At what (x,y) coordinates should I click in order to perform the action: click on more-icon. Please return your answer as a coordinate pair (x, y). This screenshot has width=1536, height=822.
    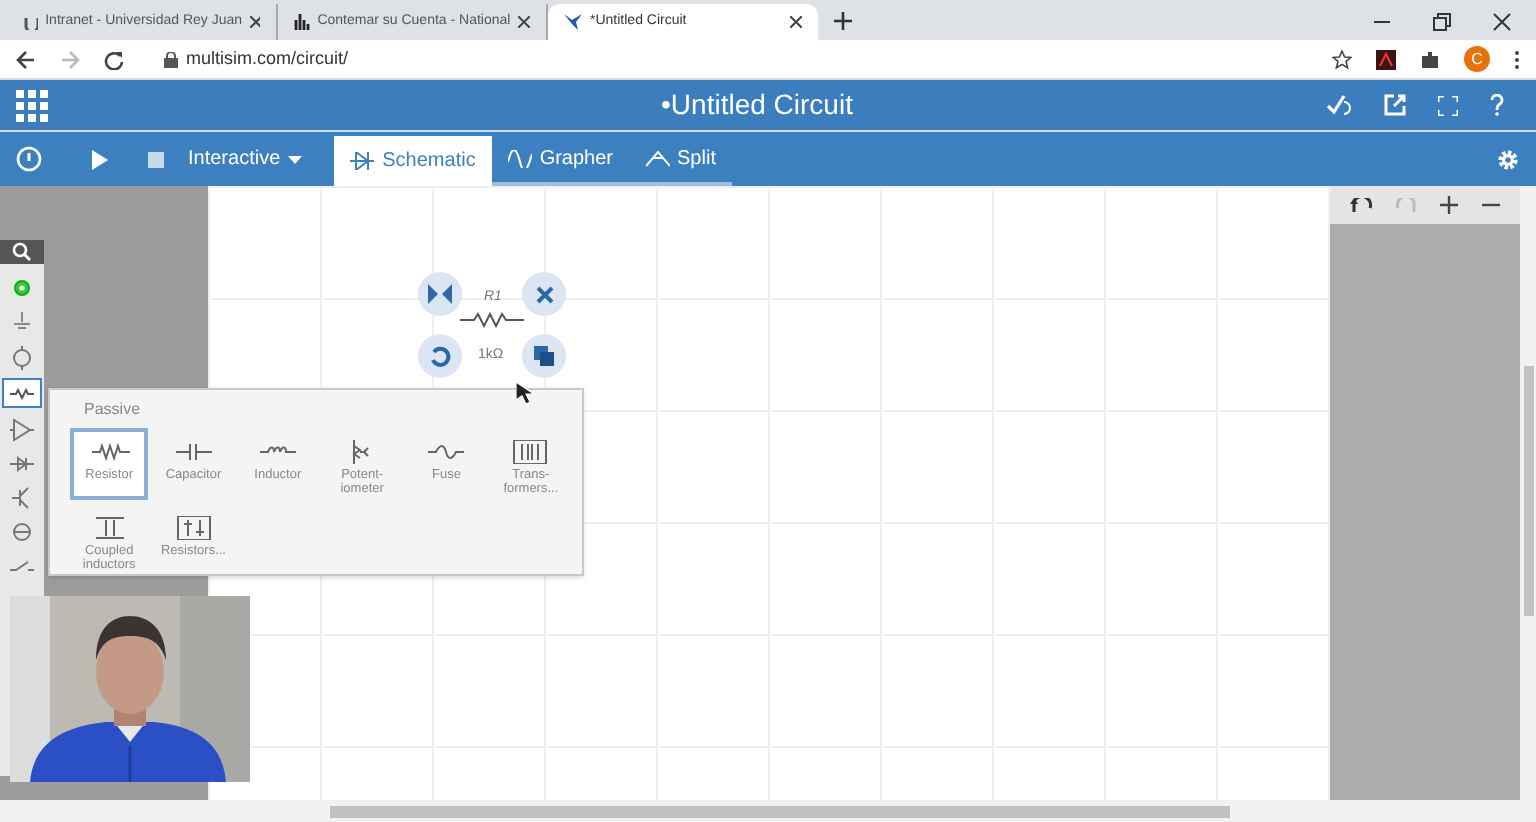
    Looking at the image, I should click on (1517, 59).